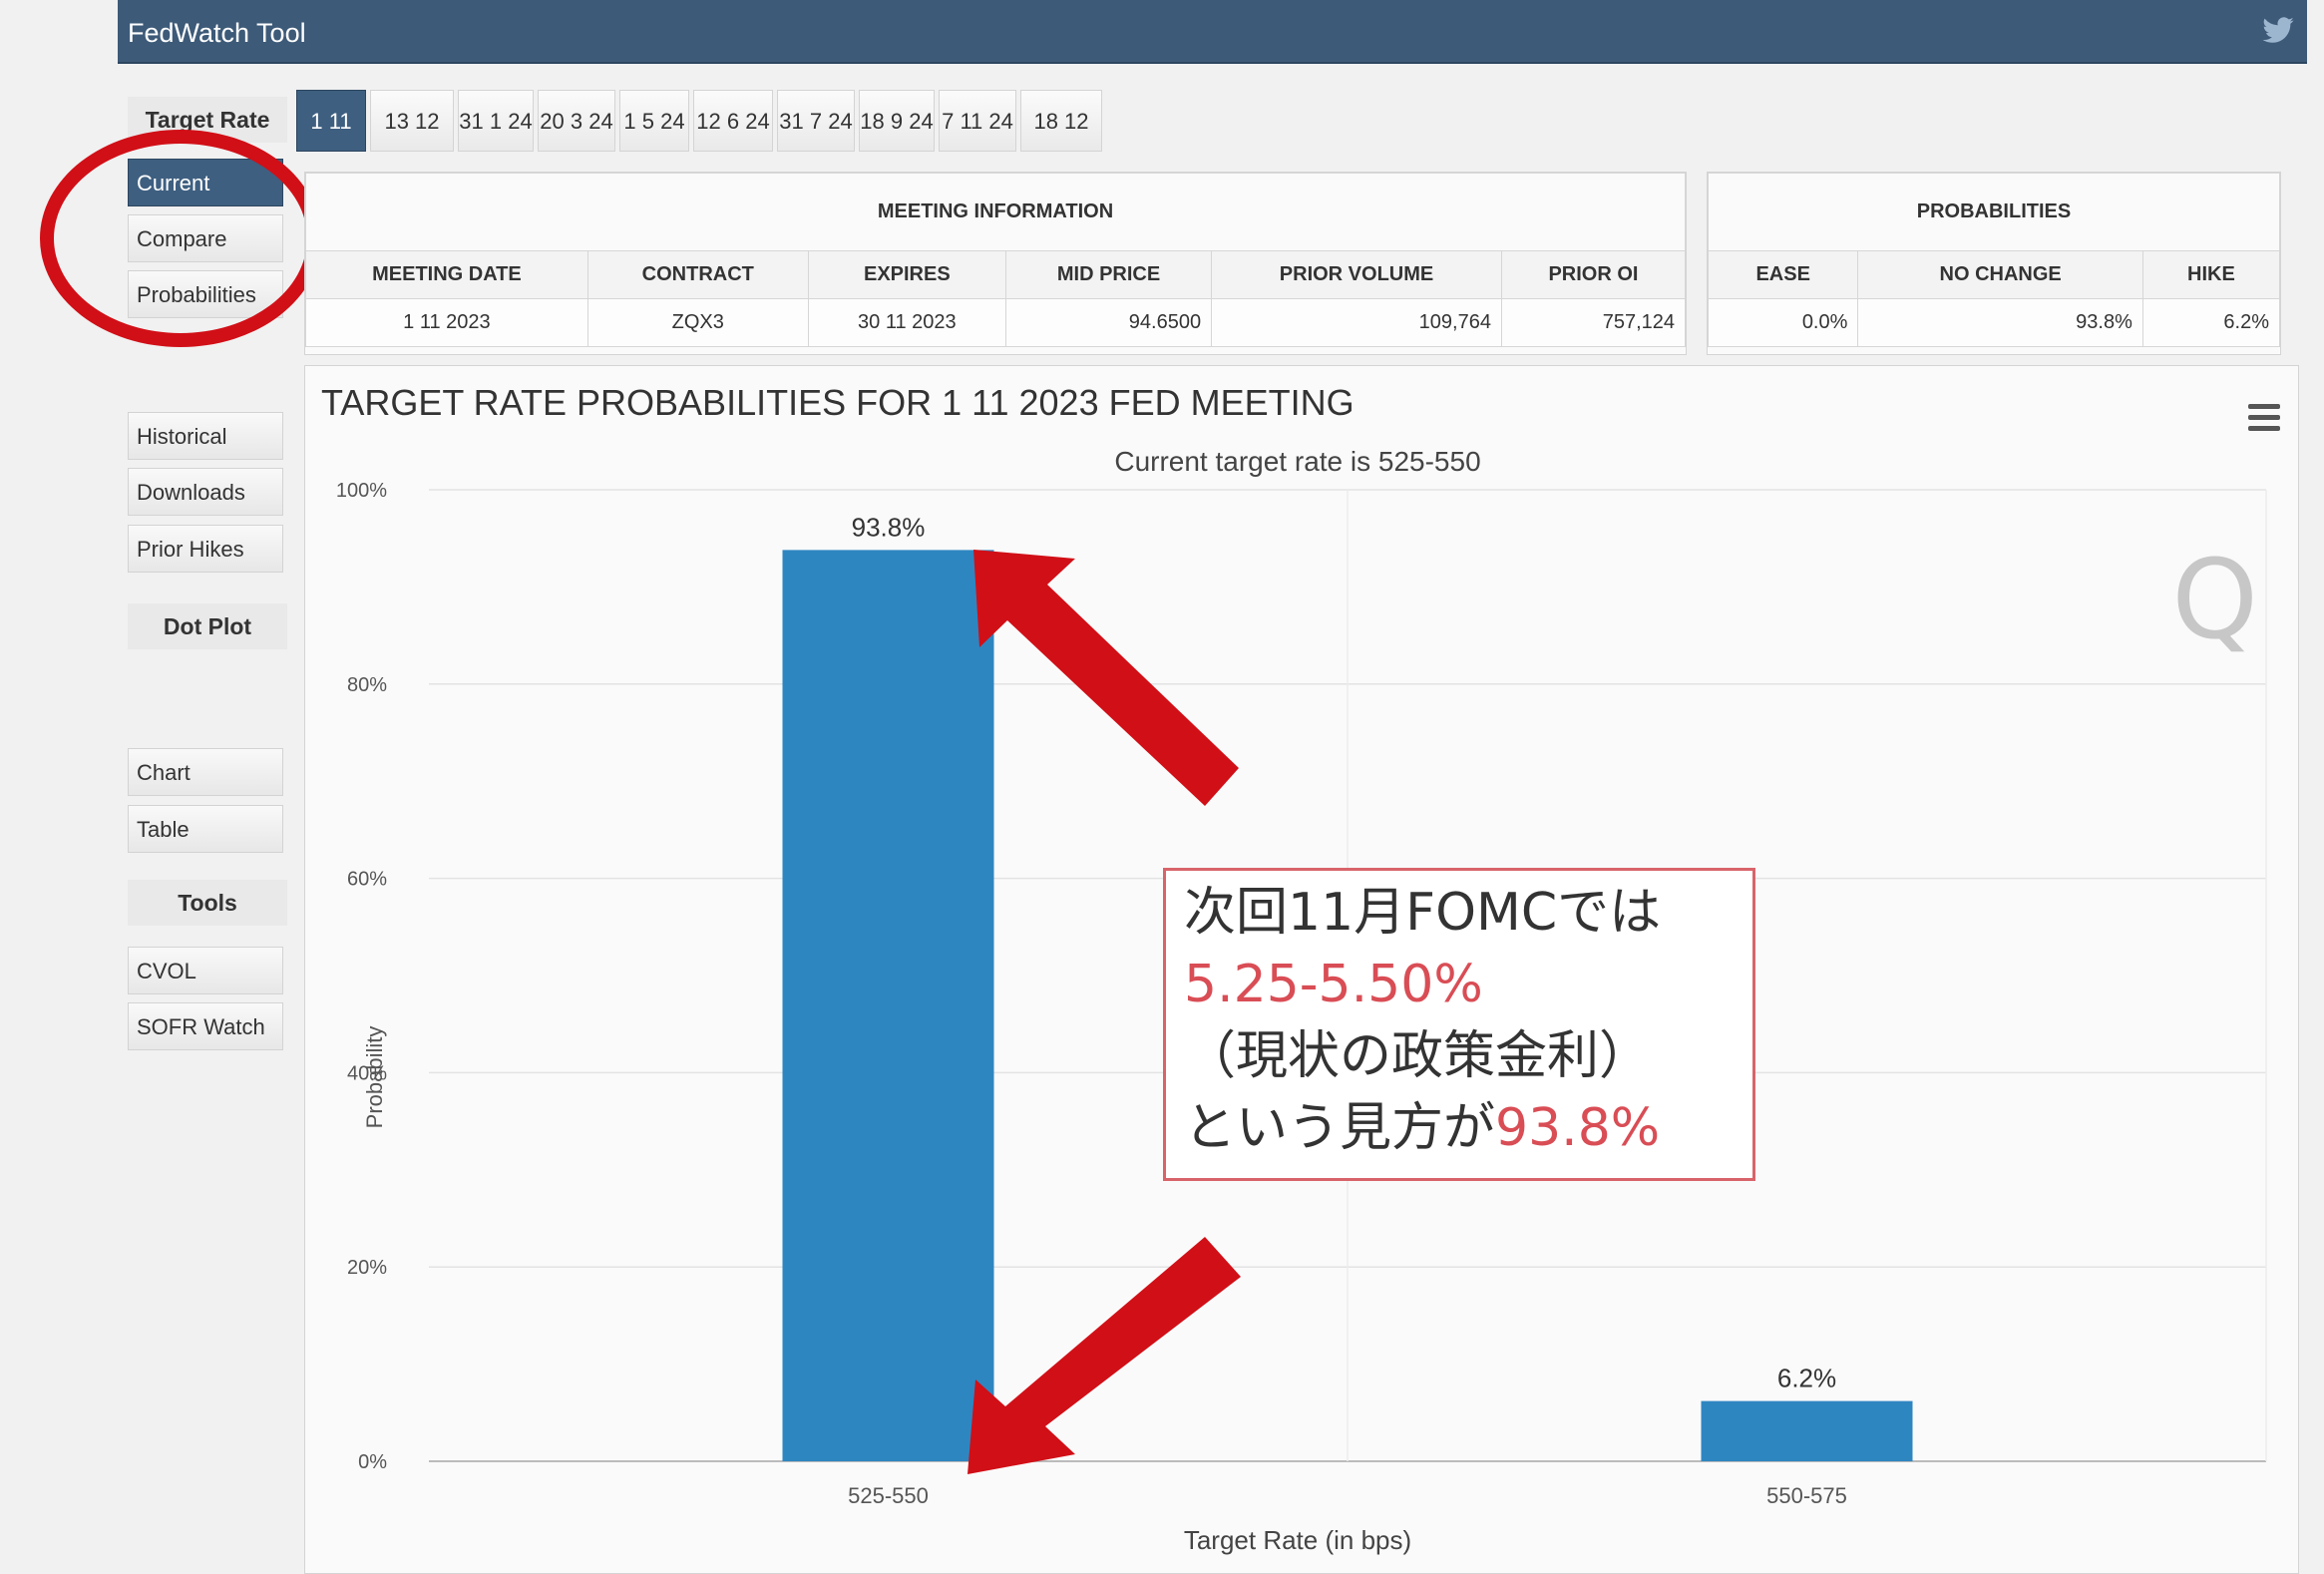  I want to click on cell-contract: ZQX3, so click(697, 323).